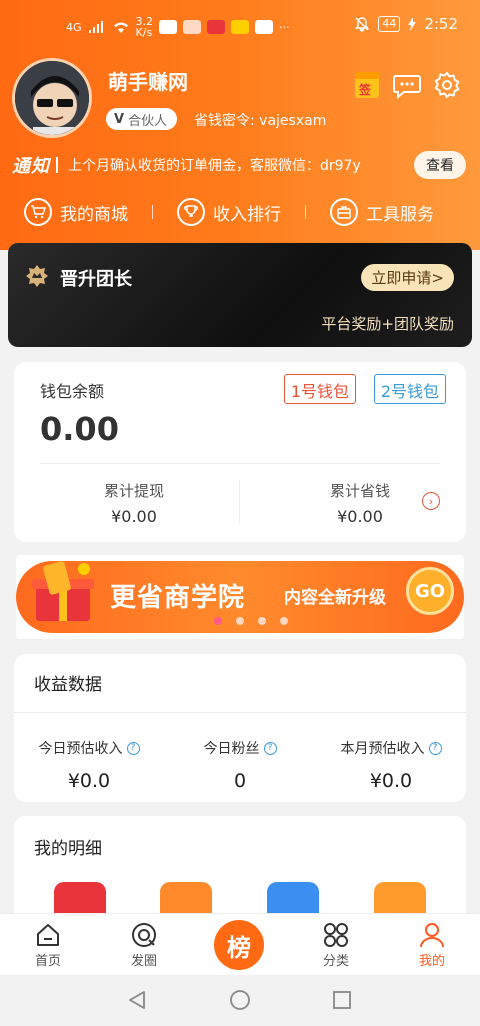 The image size is (480, 1026). What do you see at coordinates (387, 324) in the screenshot?
I see `promotion-subtitle: 平台奖励+团队奖励` at bounding box center [387, 324].